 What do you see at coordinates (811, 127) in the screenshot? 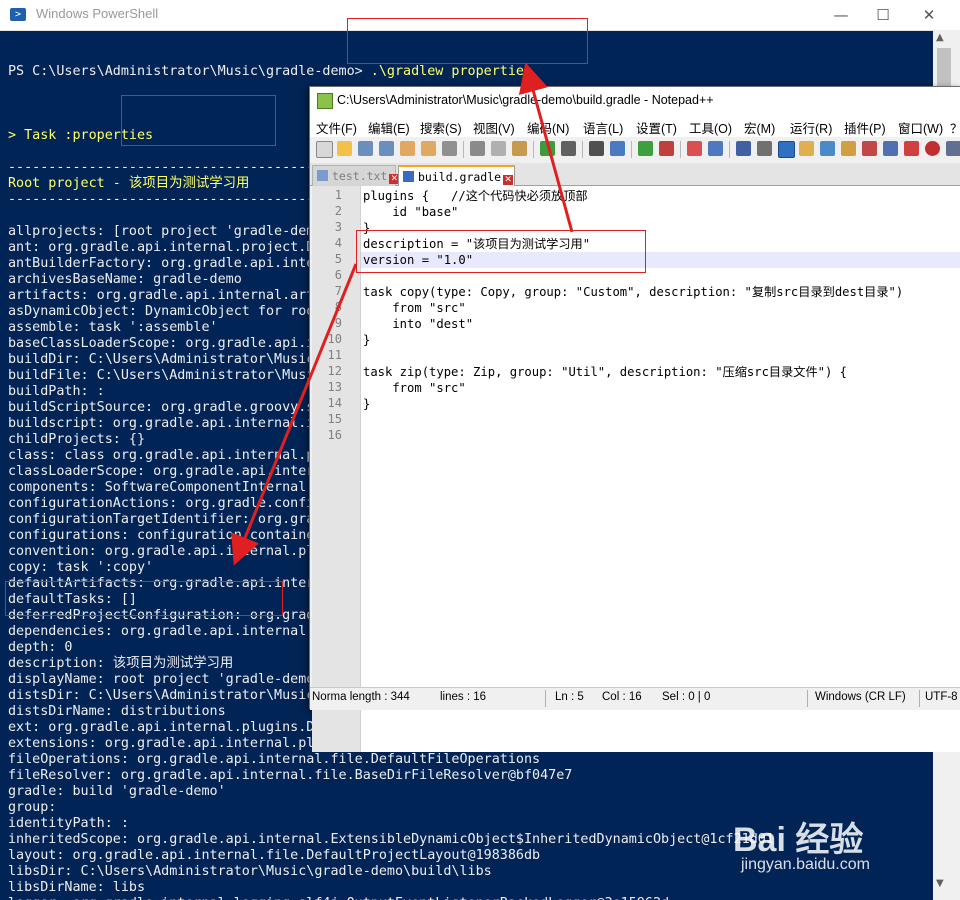
I see `menu-run: 运行(R)` at bounding box center [811, 127].